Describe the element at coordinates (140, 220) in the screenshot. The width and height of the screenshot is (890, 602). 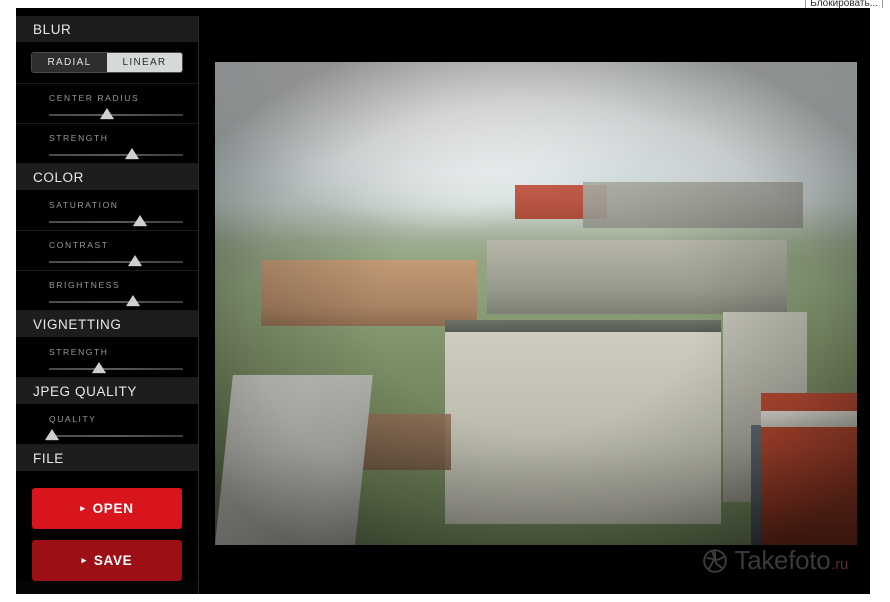
I see `slider-handle-saturation` at that location.